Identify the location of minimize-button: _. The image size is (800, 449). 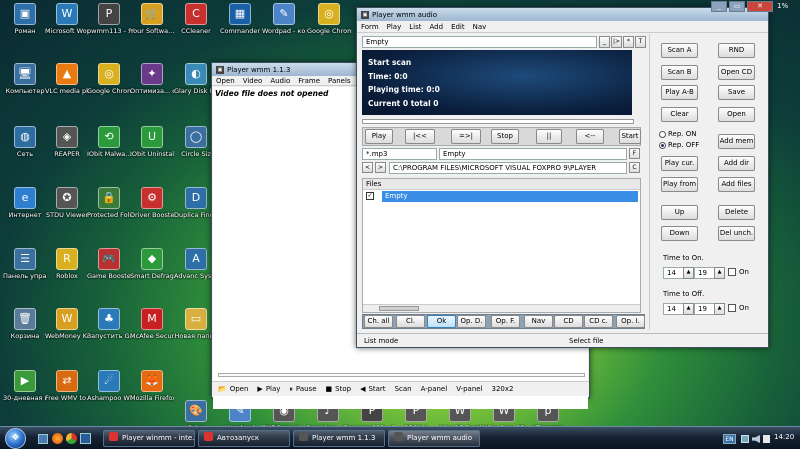
(719, 6).